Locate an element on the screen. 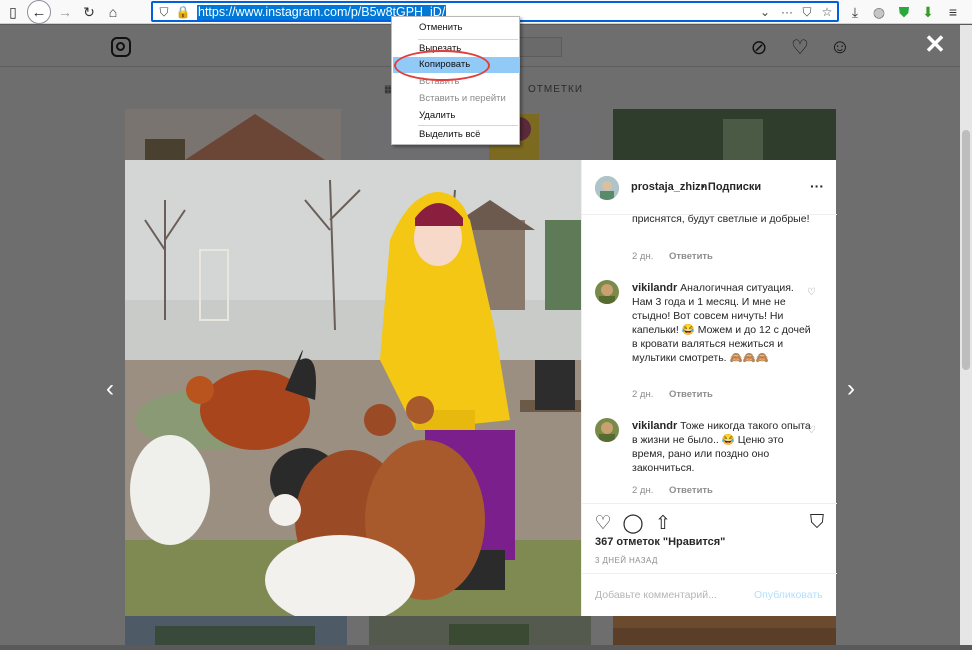  lock-icon: 🔒 is located at coordinates (183, 12).